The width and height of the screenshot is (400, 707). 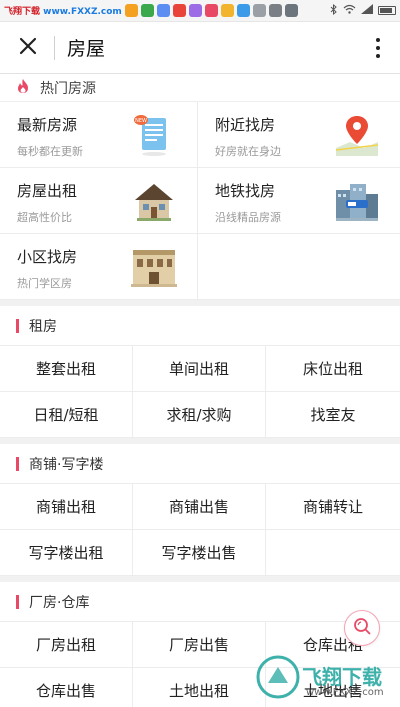 I want to click on shop-empty-cell, so click(x=333, y=553).